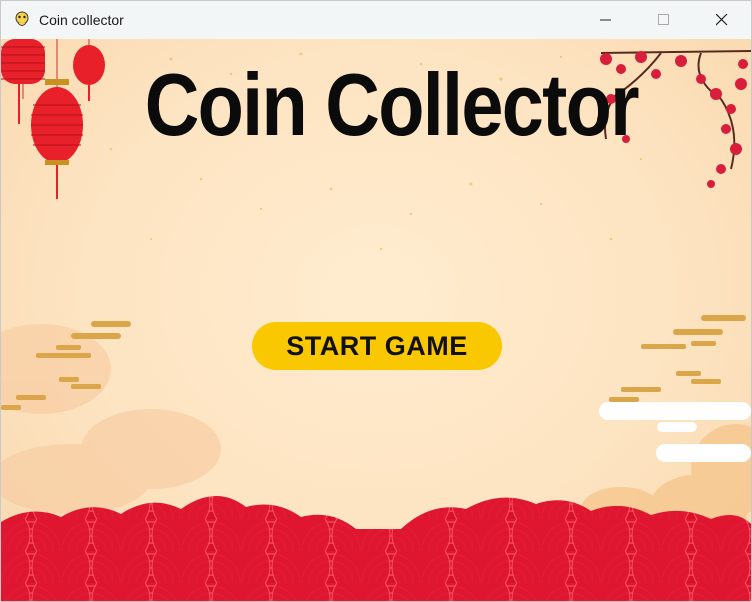 The image size is (752, 602). Describe the element at coordinates (392, 104) in the screenshot. I see `game-title: Coin Collector` at that location.